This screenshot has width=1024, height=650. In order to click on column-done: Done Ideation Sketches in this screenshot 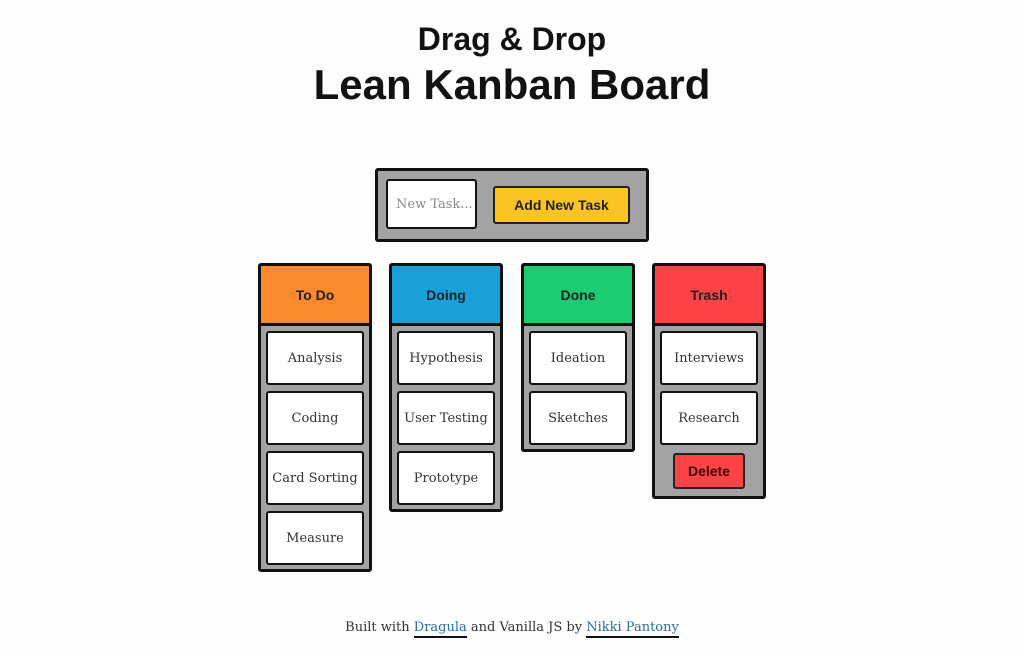, I will do `click(578, 357)`.